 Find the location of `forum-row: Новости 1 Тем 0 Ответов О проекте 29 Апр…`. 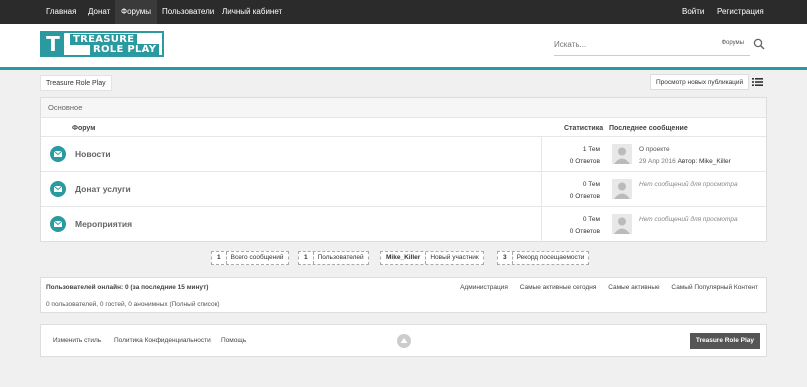

forum-row: Новости 1 Тем 0 Ответов О проекте 29 Апр… is located at coordinates (403, 154).